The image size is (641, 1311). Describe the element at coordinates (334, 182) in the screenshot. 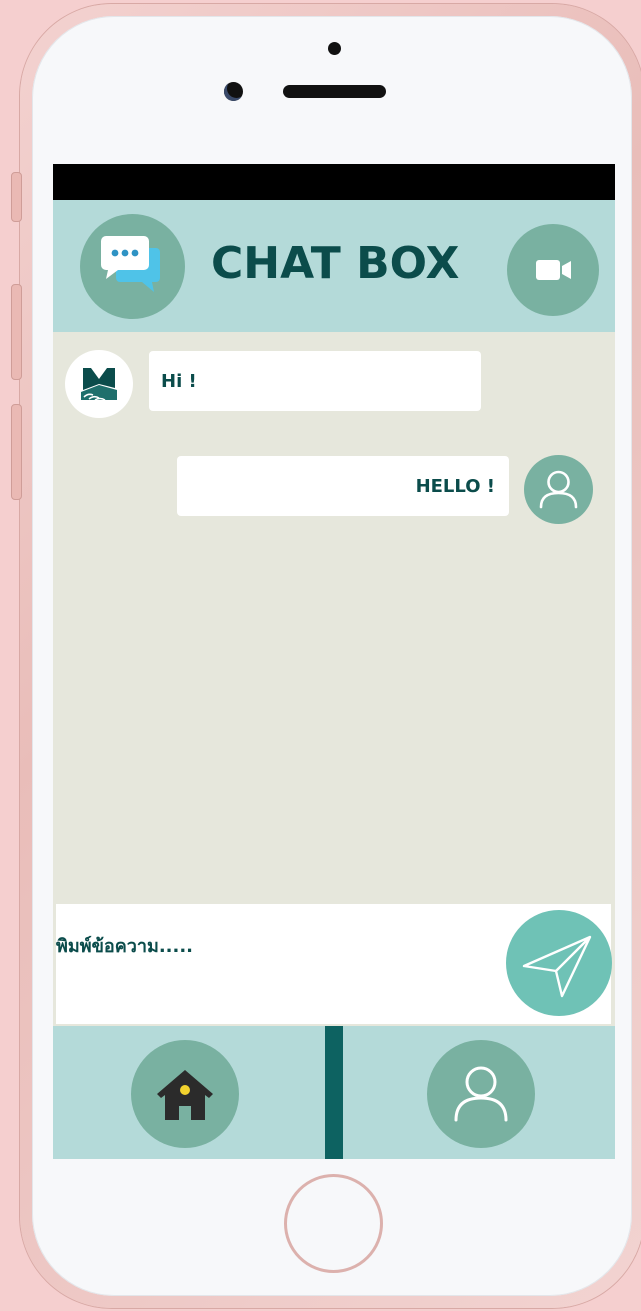

I see `status-bar` at that location.